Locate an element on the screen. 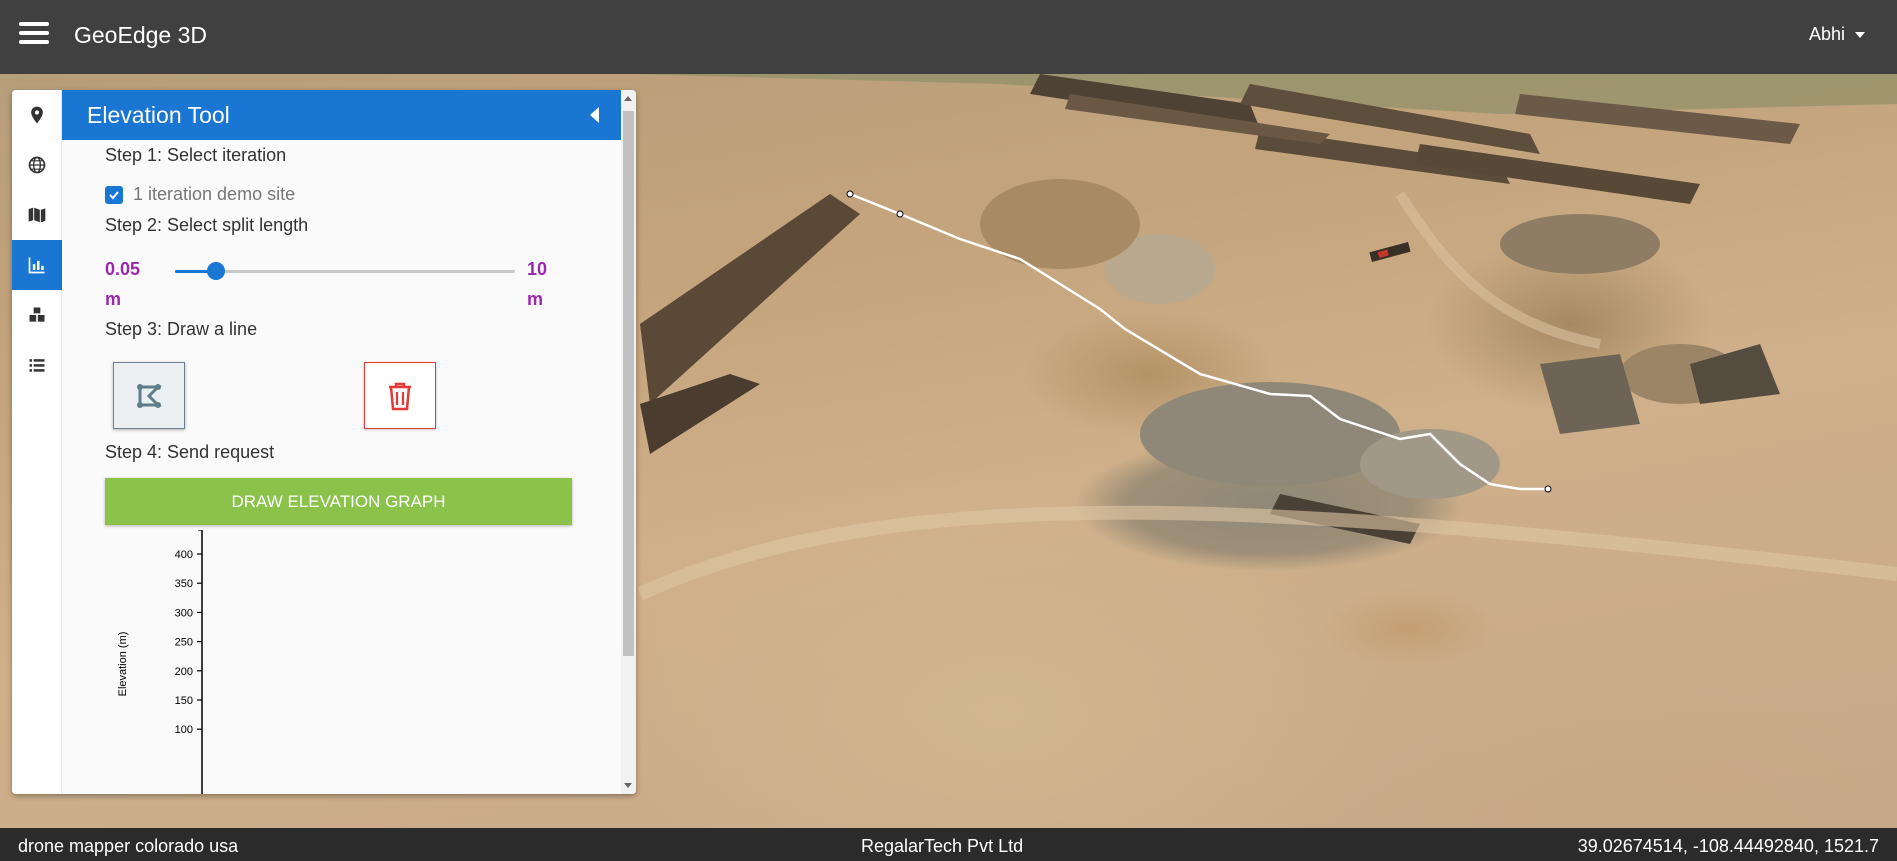  top-app-bar: GeoEdge 3D Abhi is located at coordinates (948, 37).